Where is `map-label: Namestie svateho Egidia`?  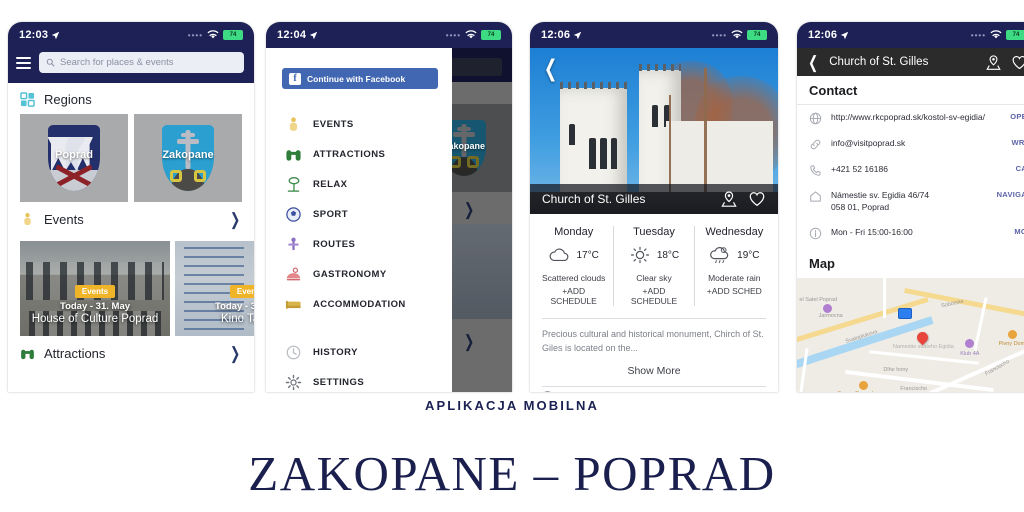
map-label: Namestie svateho Egidia is located at coordinates (923, 346).